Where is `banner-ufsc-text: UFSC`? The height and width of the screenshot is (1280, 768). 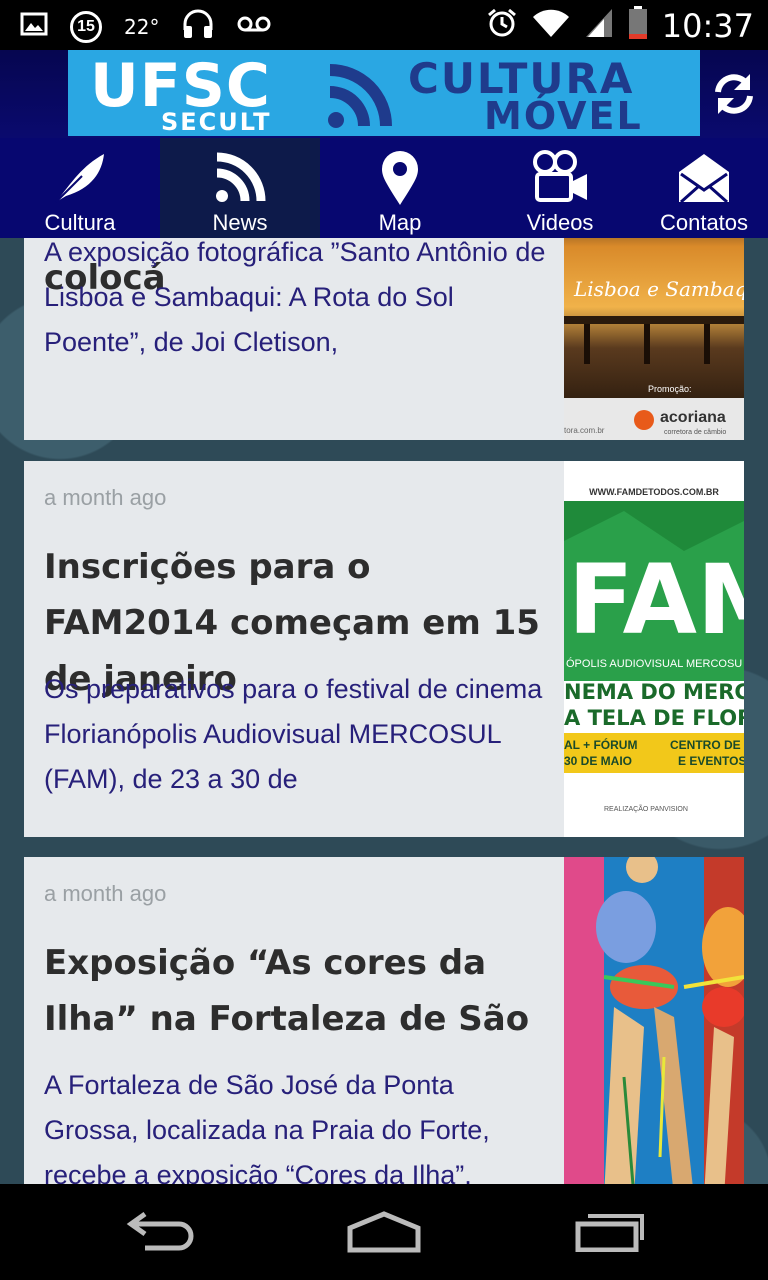 banner-ufsc-text: UFSC is located at coordinates (180, 86).